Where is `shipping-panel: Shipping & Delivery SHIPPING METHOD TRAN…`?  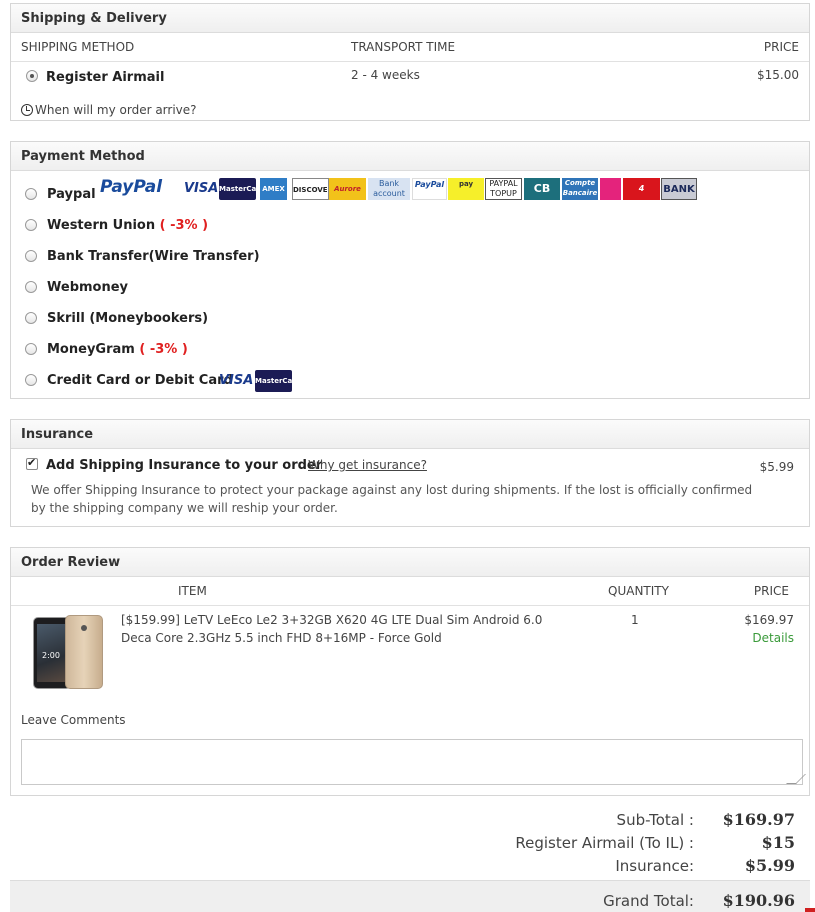
shipping-panel: Shipping & Delivery SHIPPING METHOD TRAN… is located at coordinates (410, 62).